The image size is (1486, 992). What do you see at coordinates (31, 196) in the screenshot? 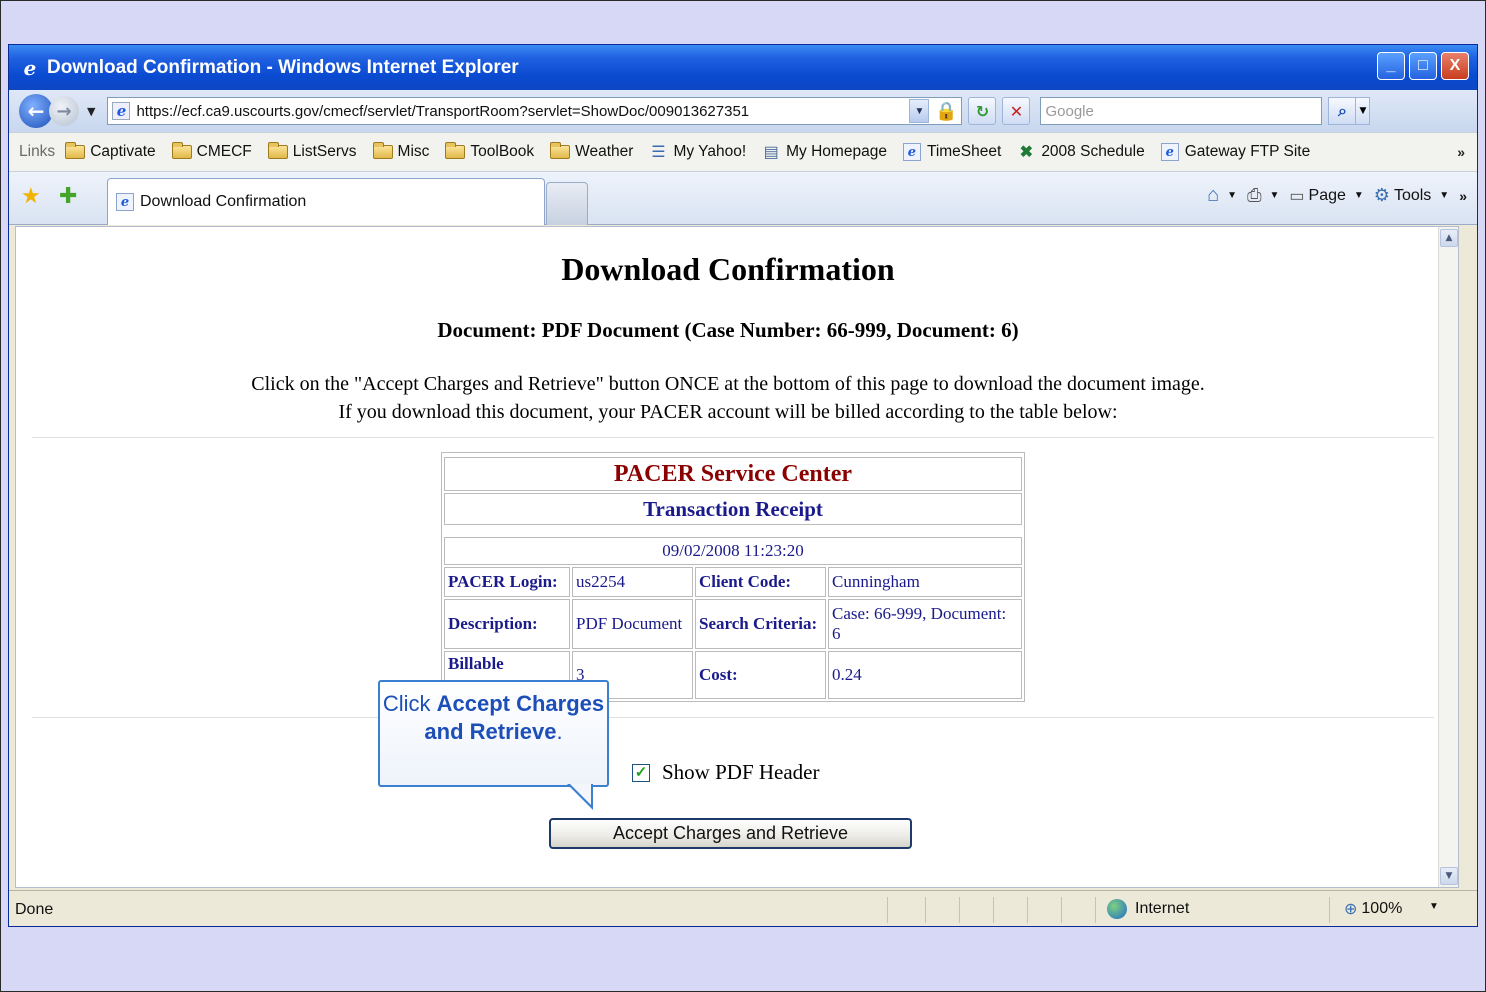
I see `favorites-star-icon: ★` at bounding box center [31, 196].